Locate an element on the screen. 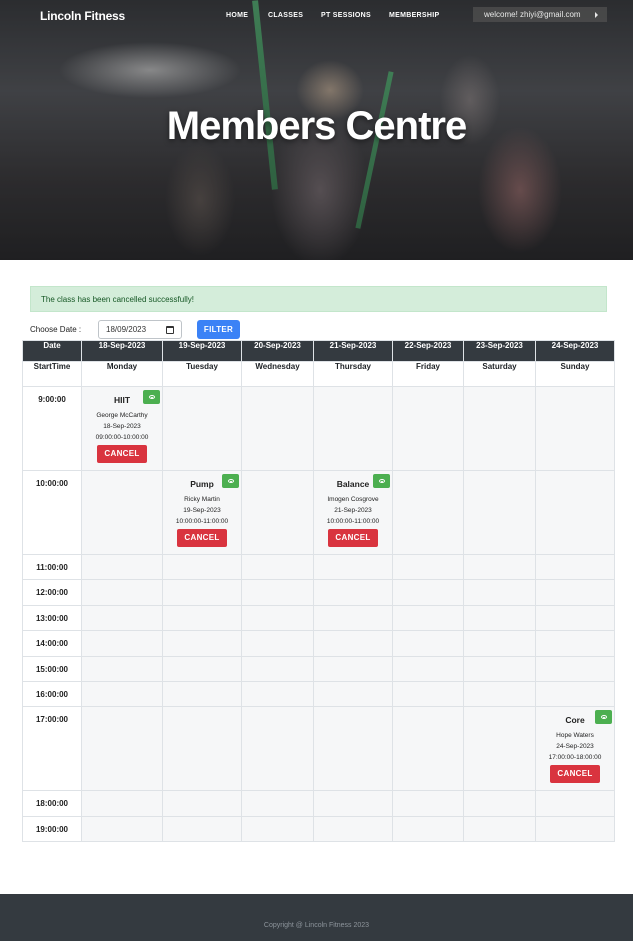  footer: Copyright @ Lincoln Fitness 2023 is located at coordinates (316, 917).